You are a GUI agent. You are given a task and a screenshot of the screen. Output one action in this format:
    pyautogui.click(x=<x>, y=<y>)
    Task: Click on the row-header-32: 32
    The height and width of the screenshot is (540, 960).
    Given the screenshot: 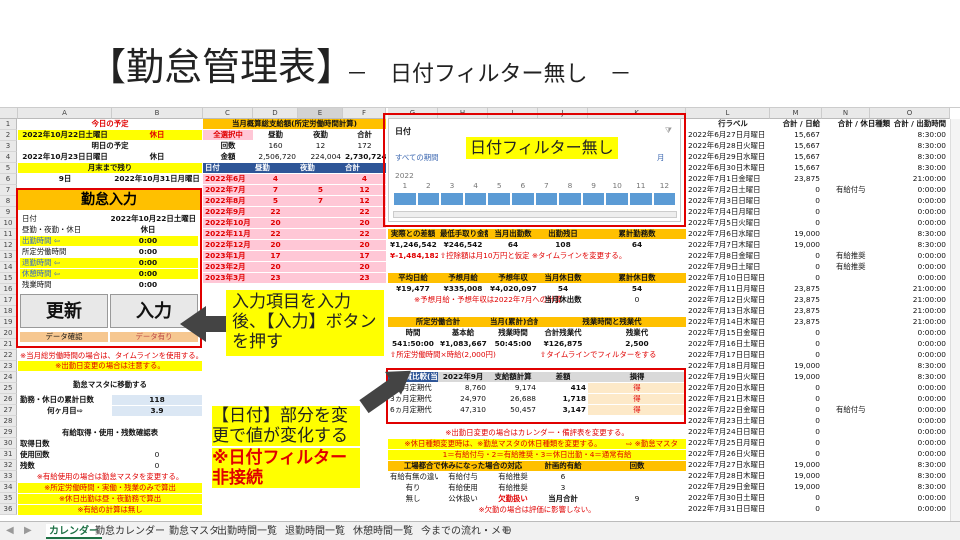 What is the action you would take?
    pyautogui.click(x=8, y=465)
    